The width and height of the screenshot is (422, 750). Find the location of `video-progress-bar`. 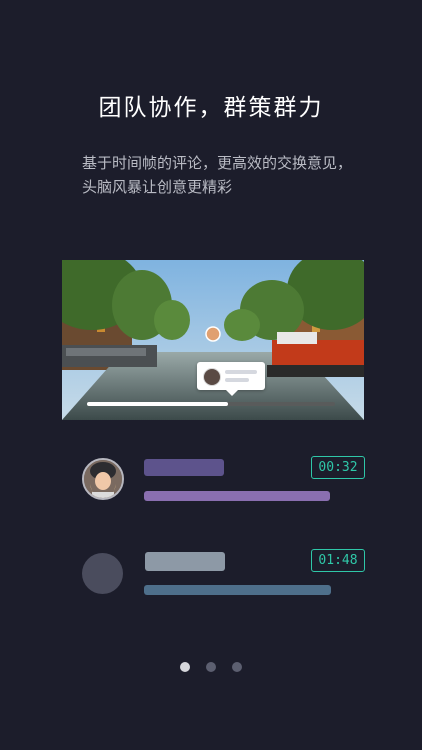

video-progress-bar is located at coordinates (211, 404).